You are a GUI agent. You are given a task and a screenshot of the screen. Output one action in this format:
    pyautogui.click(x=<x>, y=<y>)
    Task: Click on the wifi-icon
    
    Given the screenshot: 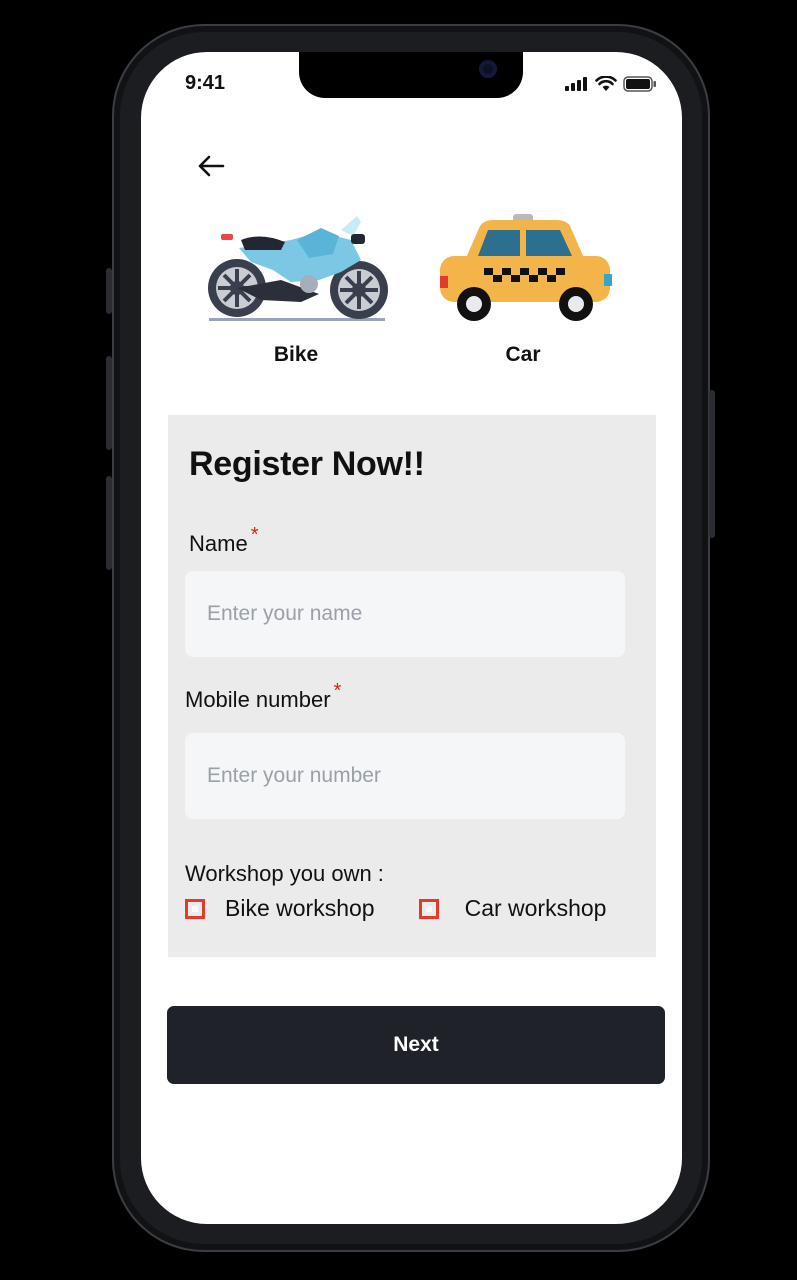 What is the action you would take?
    pyautogui.click(x=606, y=83)
    